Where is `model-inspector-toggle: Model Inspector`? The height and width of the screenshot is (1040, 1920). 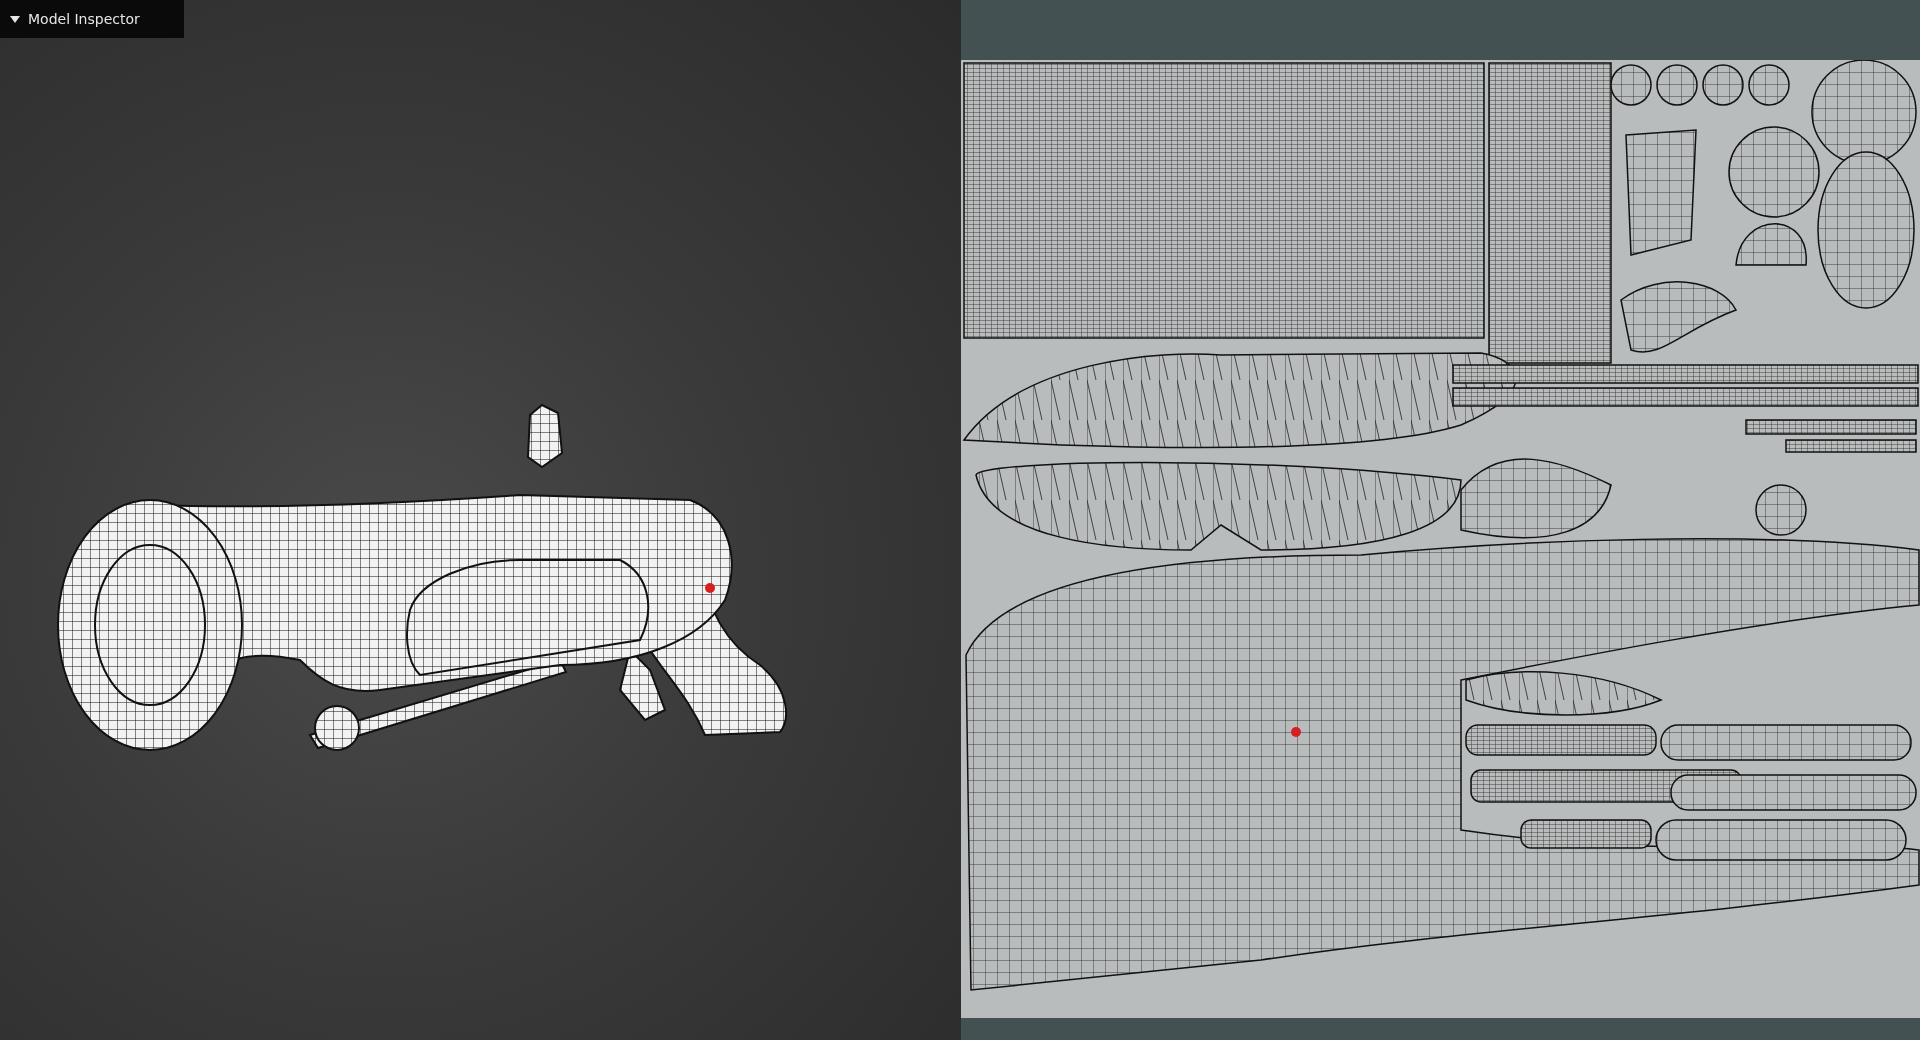
model-inspector-toggle: Model Inspector is located at coordinates (92, 19).